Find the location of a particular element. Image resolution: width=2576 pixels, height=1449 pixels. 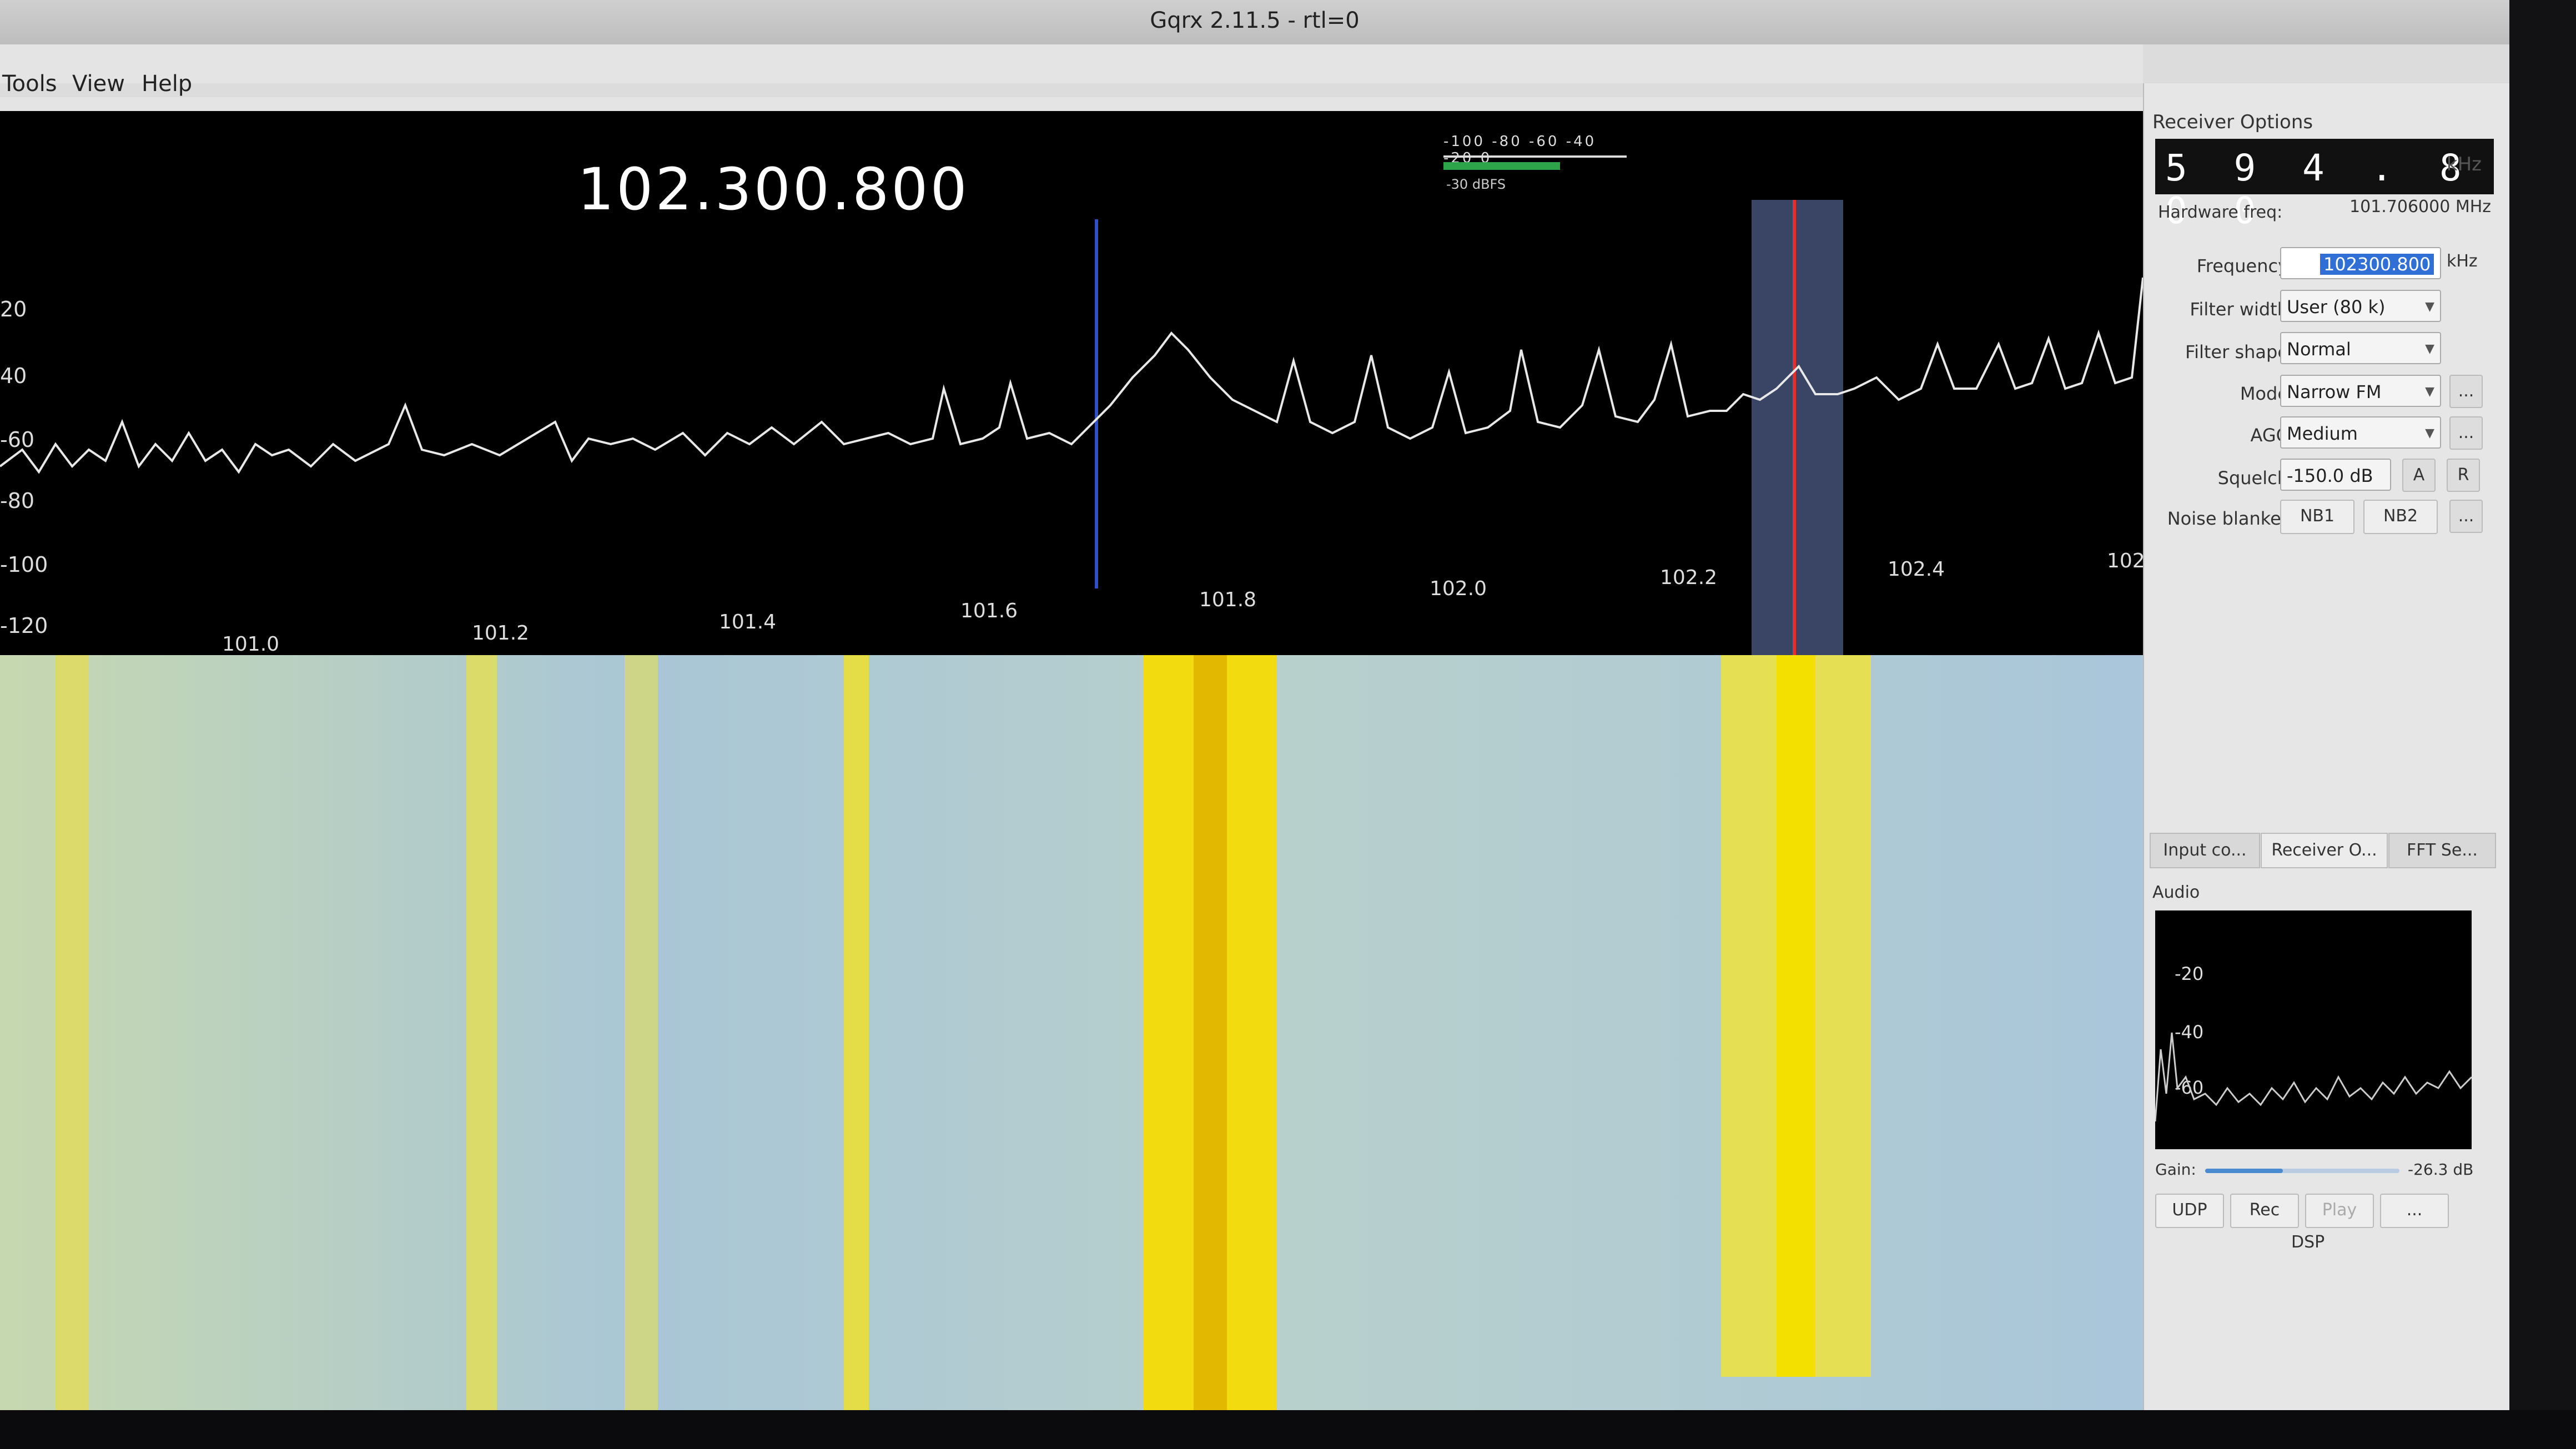

gain-label: Gain: is located at coordinates (2175, 1170).